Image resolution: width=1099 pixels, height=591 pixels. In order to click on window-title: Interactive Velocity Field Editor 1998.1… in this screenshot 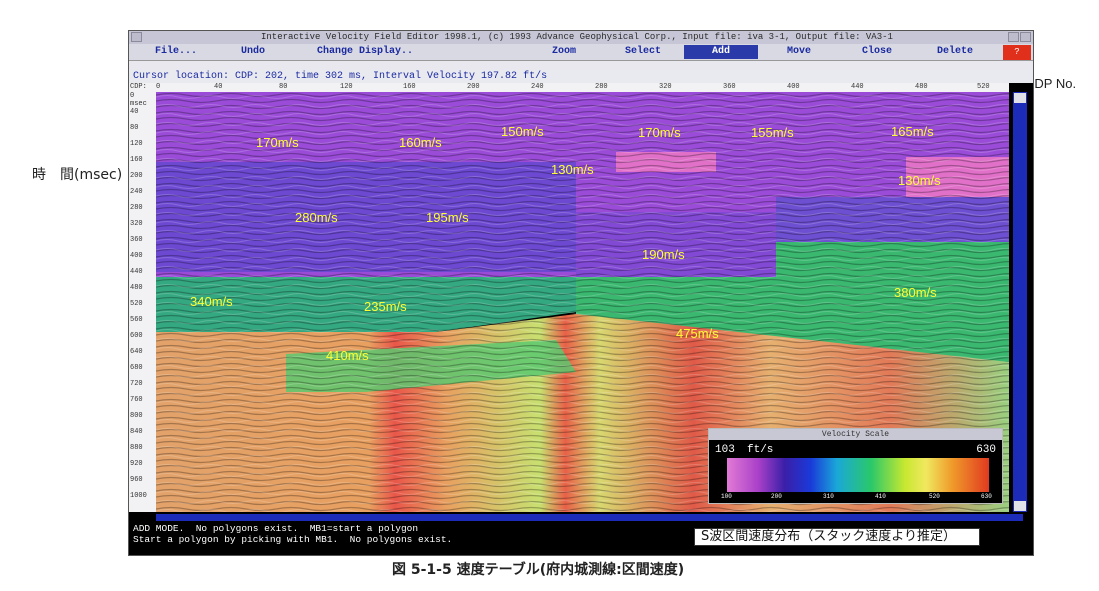, I will do `click(577, 37)`.